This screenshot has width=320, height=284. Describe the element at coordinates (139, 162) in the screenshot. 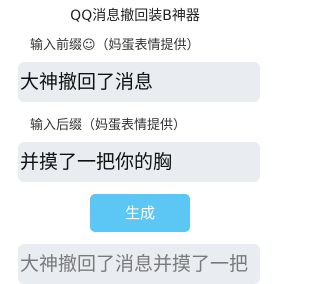

I see `suffix-input: 并摸了一把你的胸` at that location.